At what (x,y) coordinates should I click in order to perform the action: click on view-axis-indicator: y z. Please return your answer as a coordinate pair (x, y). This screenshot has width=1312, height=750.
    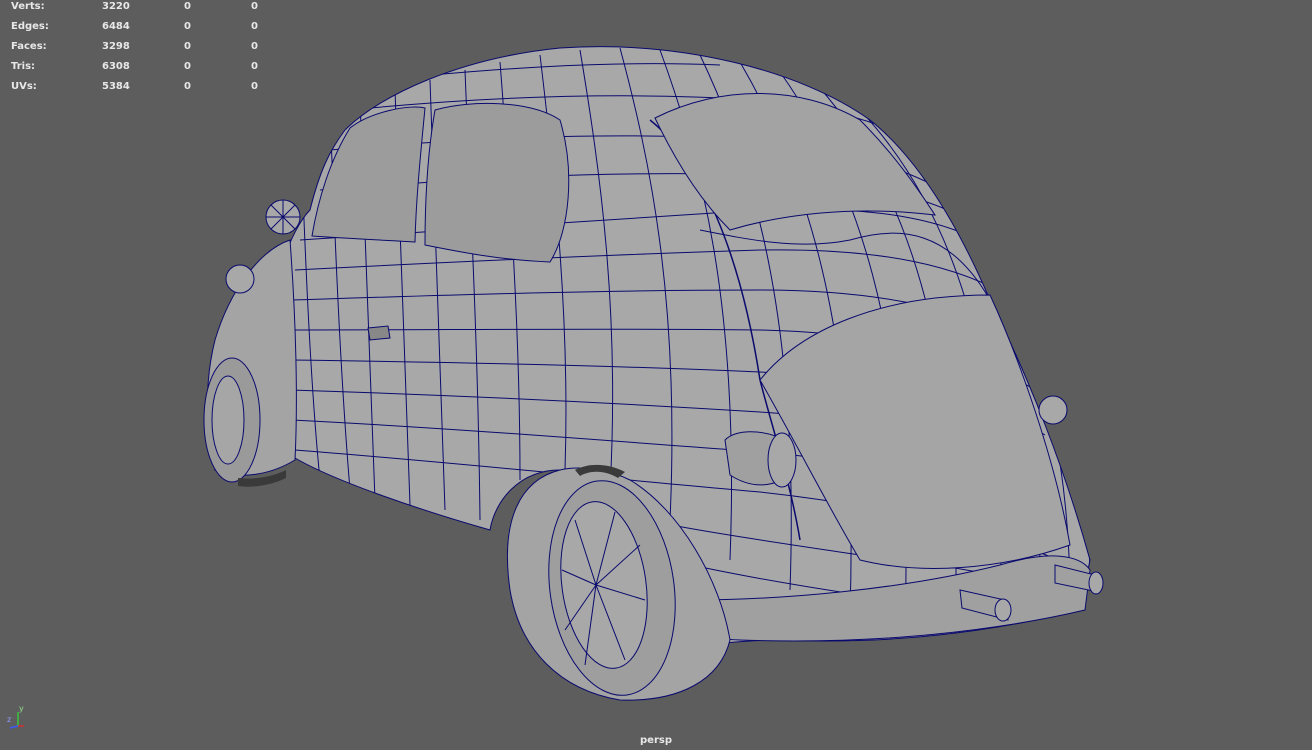
    Looking at the image, I should click on (18, 717).